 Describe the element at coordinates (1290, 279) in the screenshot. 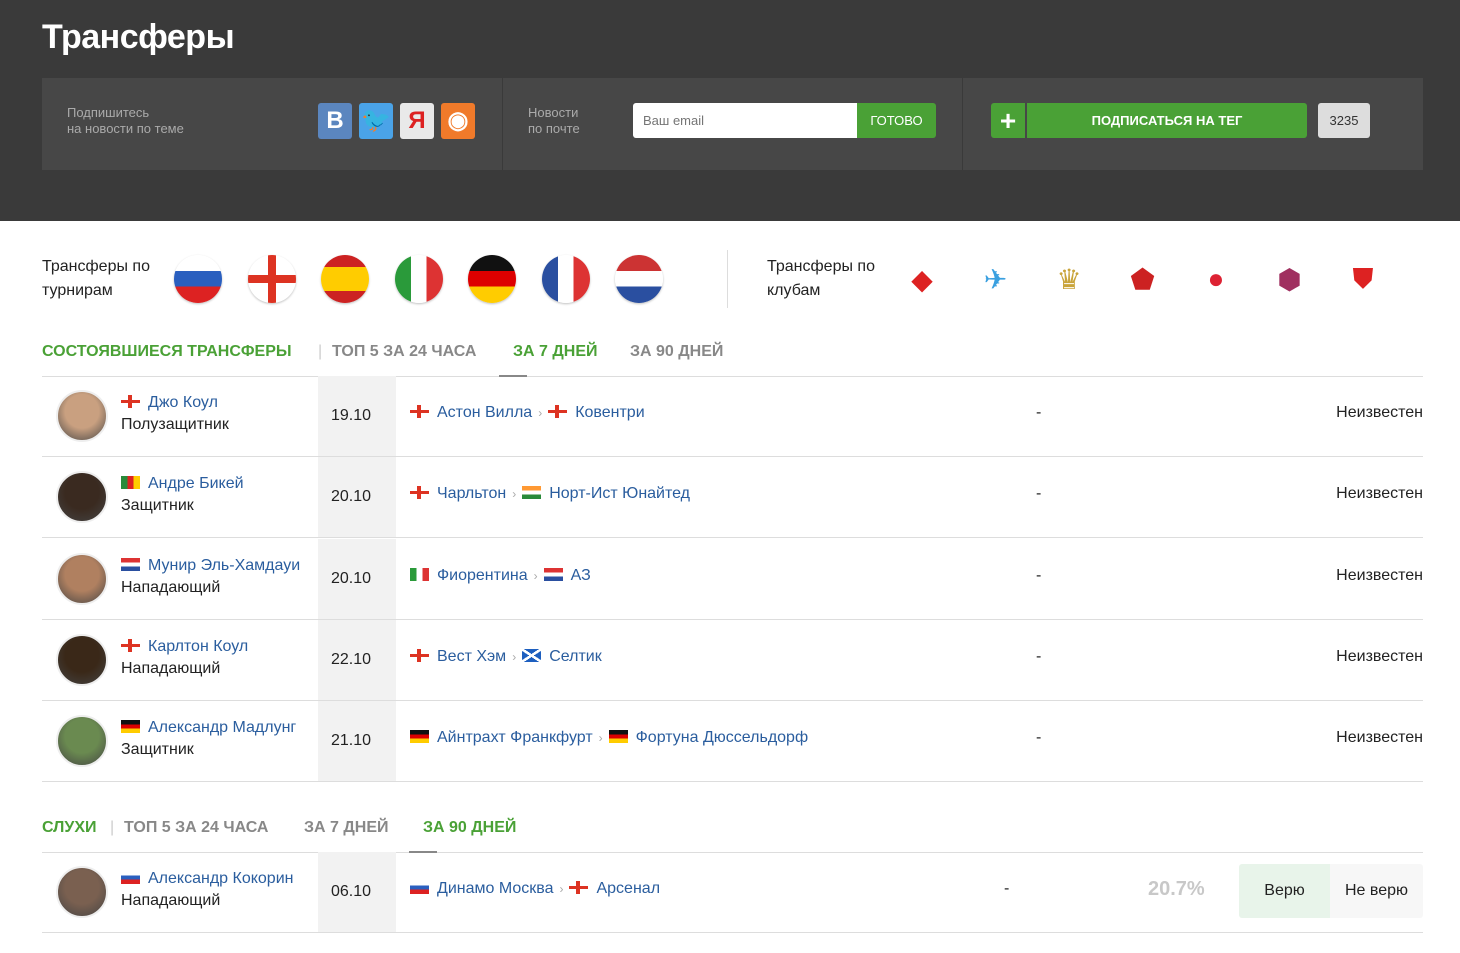

I see `club-barcelona-logo-icon: ⬢` at that location.